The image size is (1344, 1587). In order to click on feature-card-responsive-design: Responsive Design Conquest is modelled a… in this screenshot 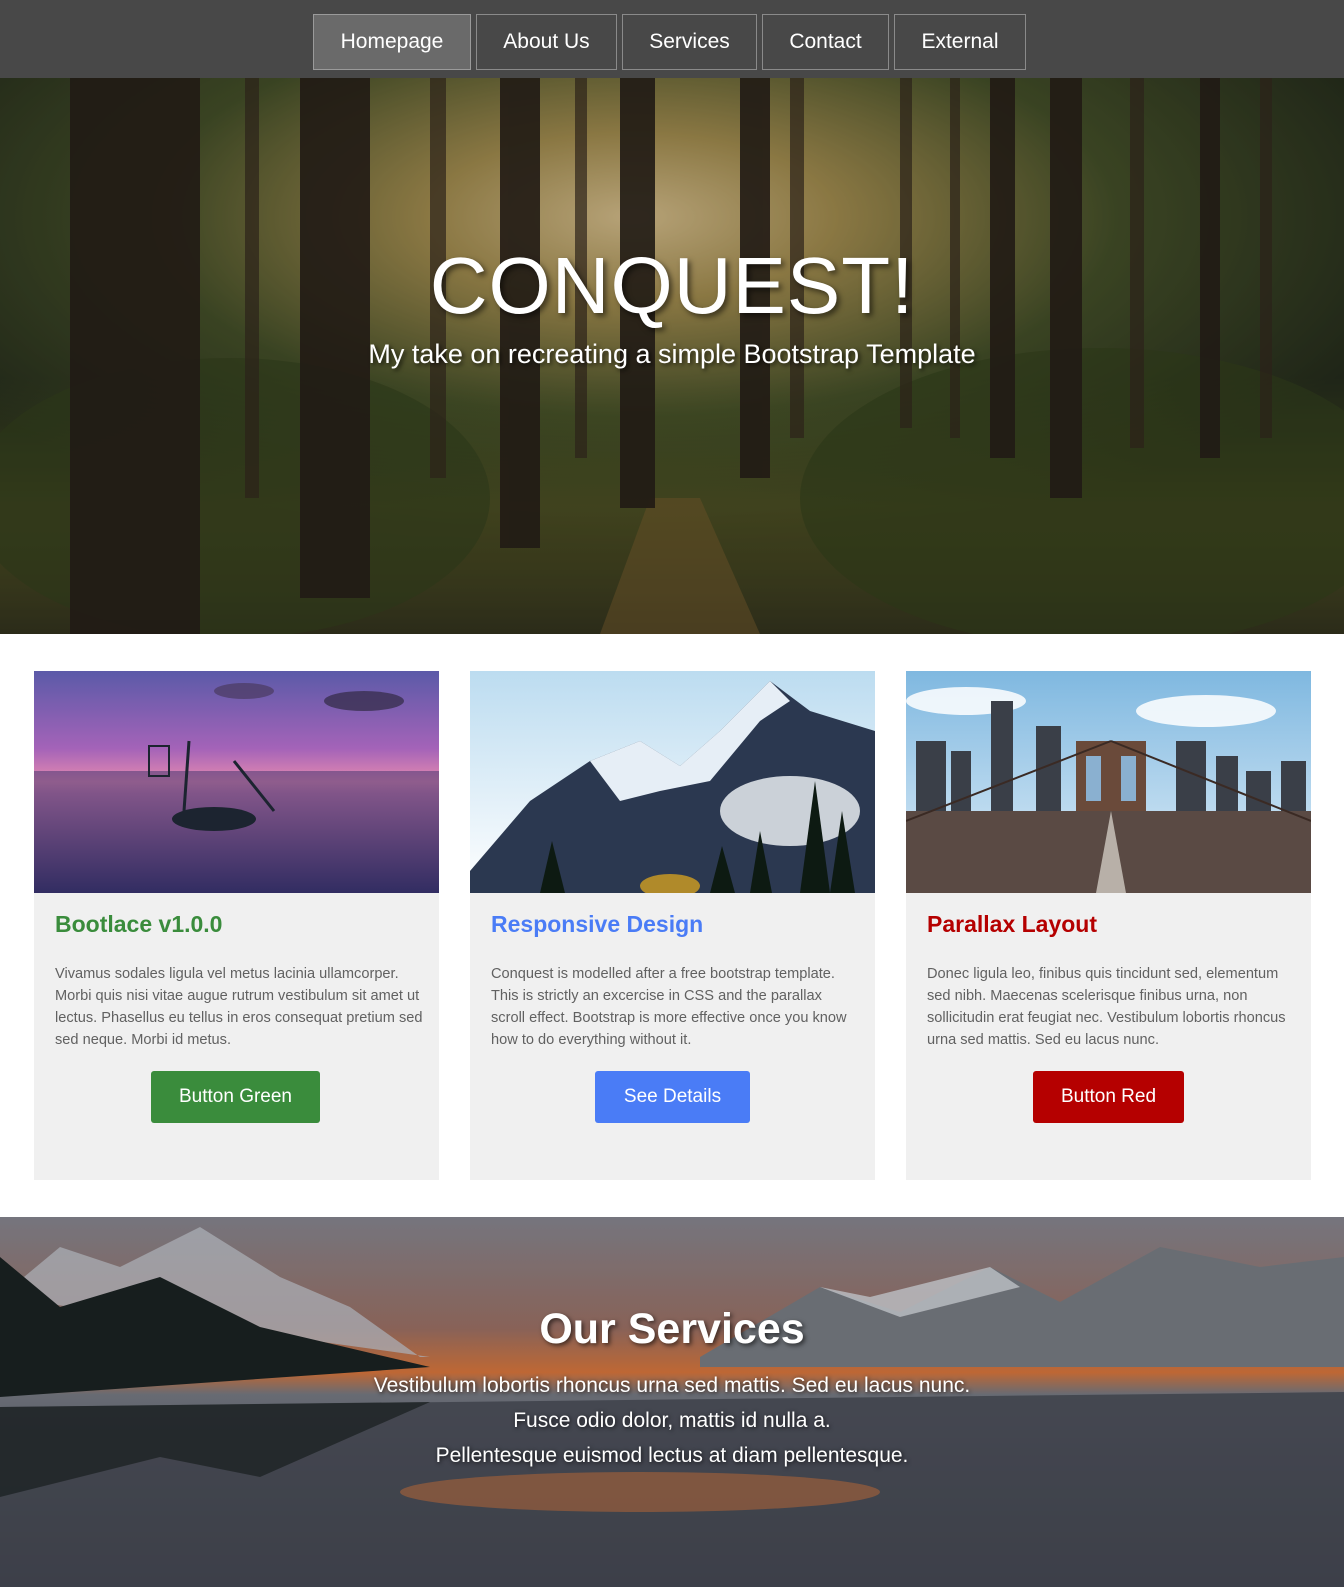, I will do `click(672, 925)`.